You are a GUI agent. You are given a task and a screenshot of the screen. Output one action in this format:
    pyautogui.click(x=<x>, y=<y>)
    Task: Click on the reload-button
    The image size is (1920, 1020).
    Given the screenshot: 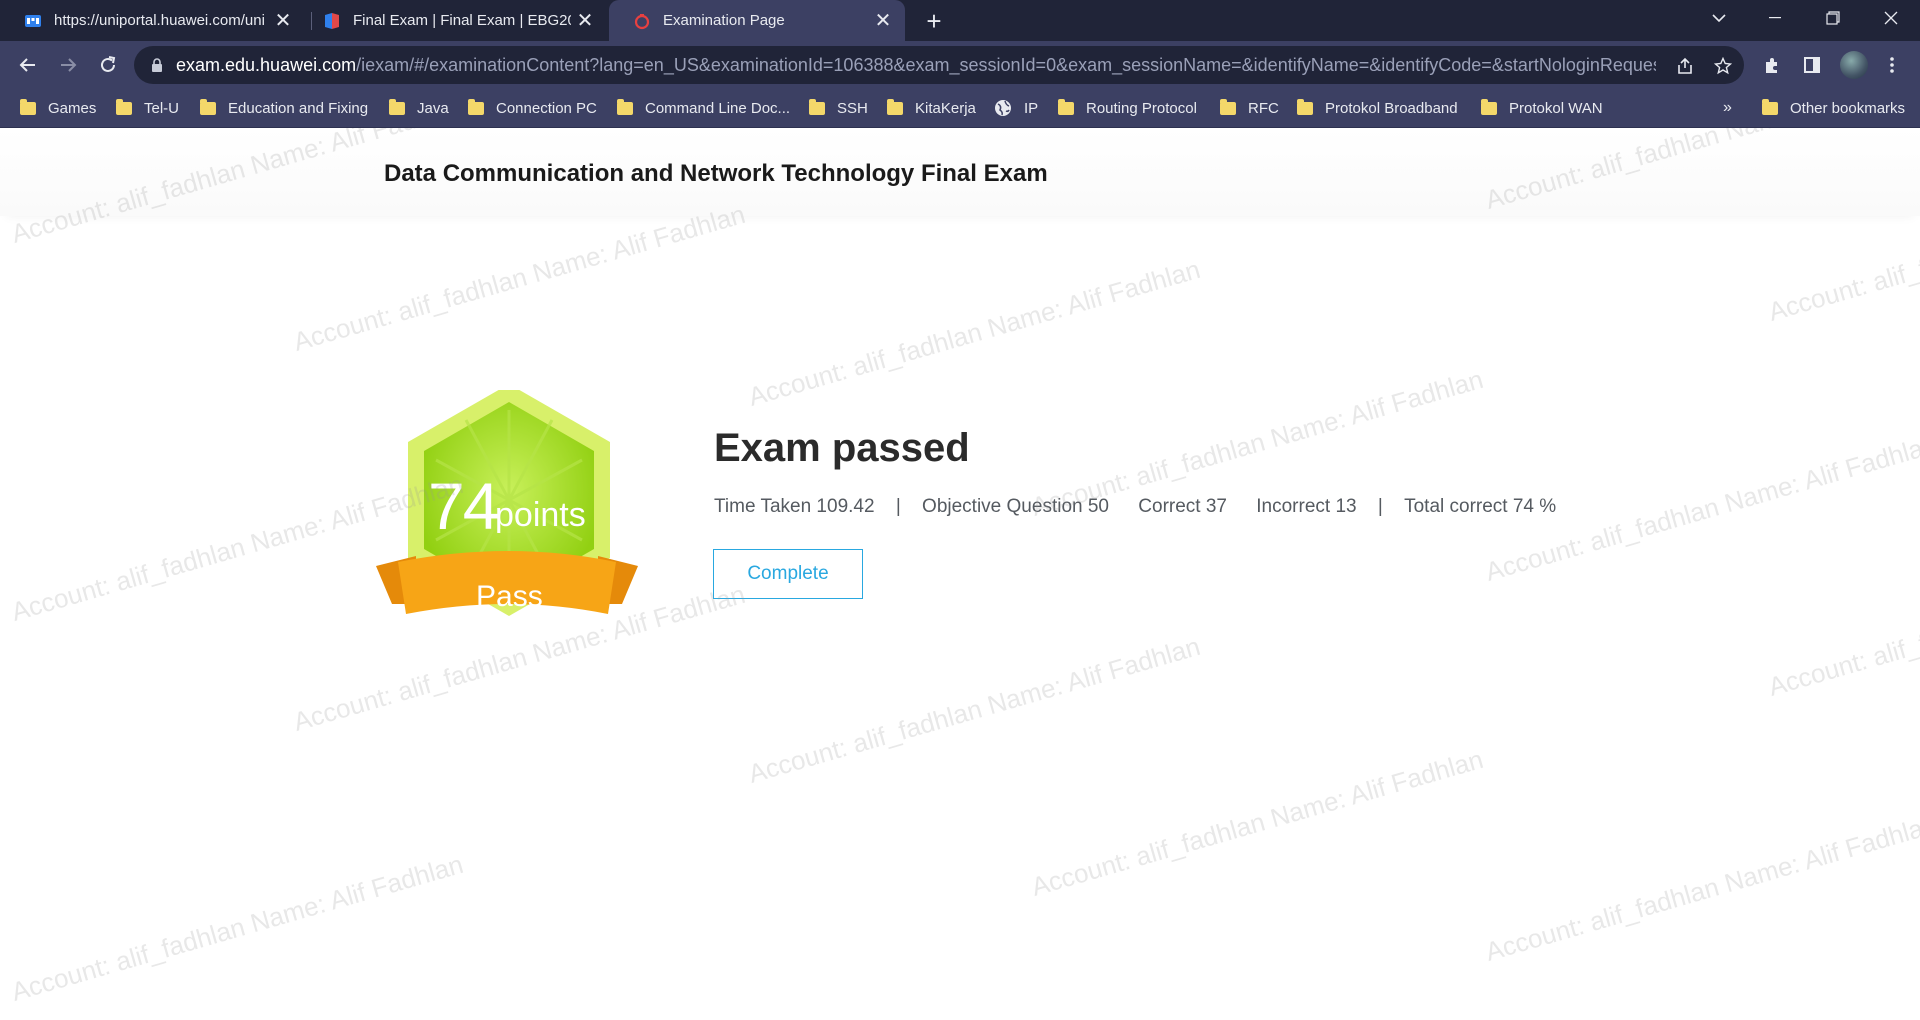 What is the action you would take?
    pyautogui.click(x=108, y=65)
    